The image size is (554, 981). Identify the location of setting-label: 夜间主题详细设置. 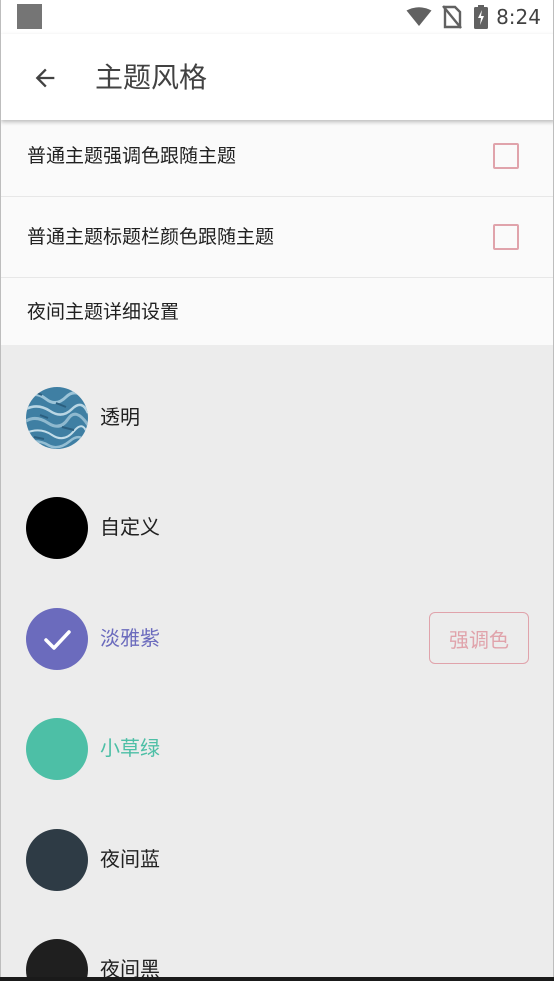
(103, 312).